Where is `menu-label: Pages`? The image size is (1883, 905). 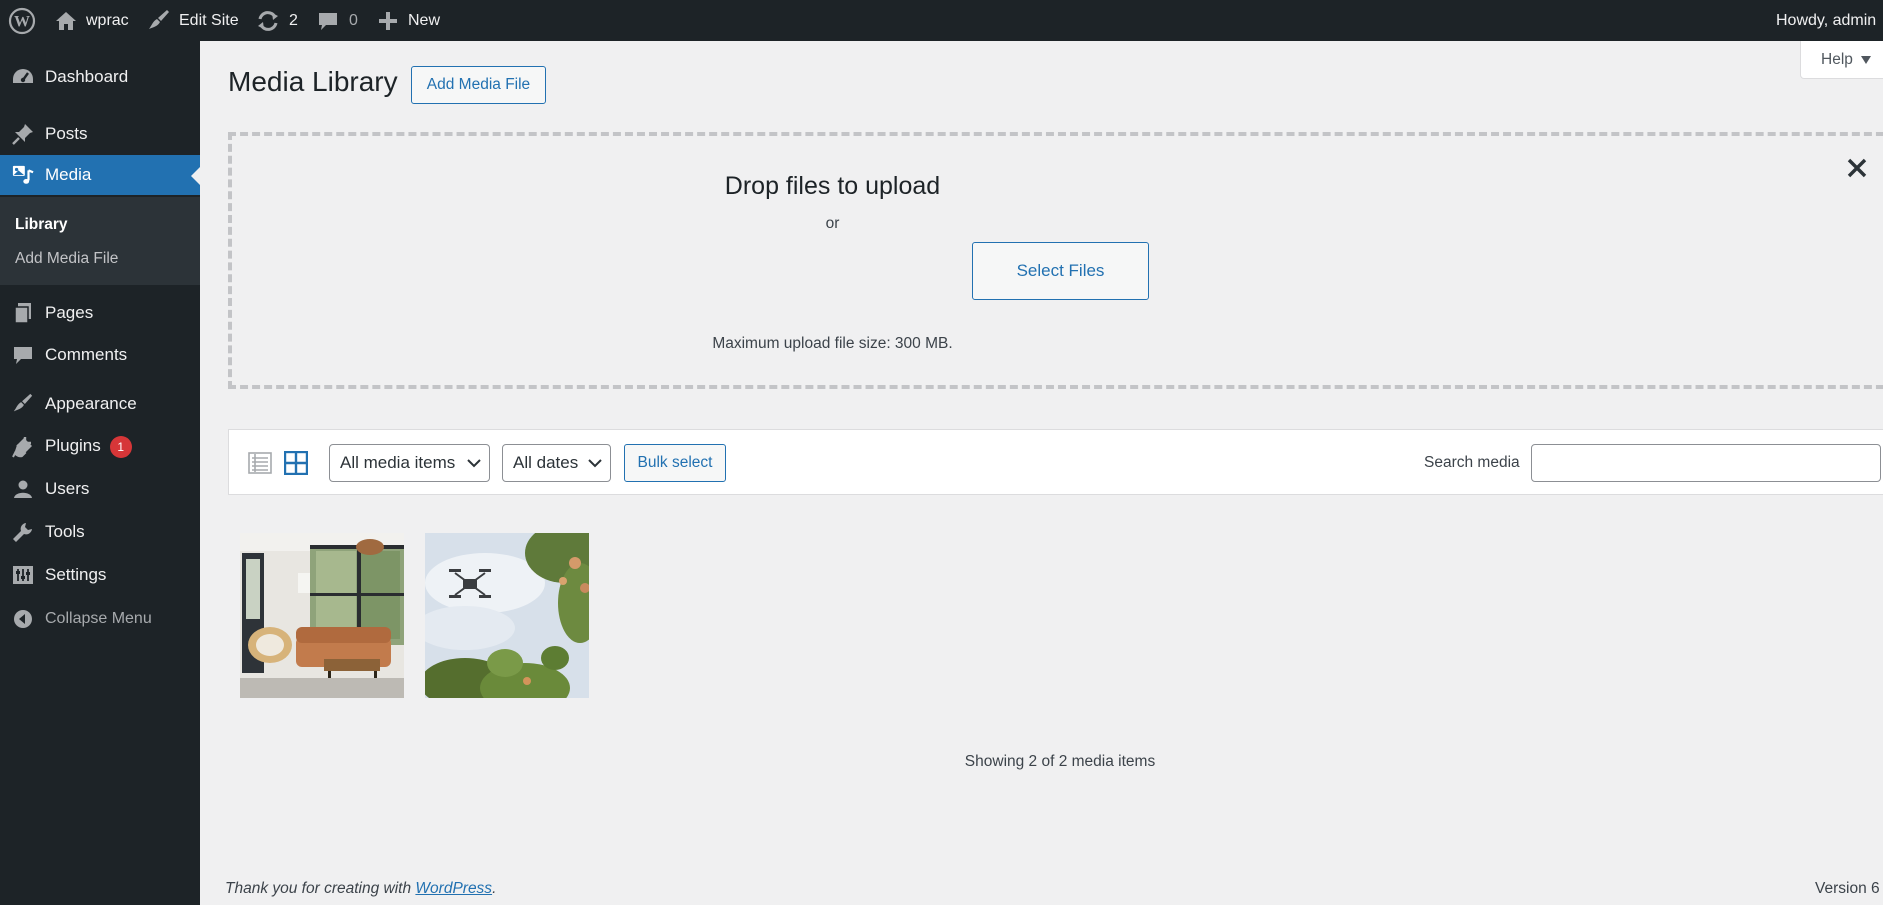
menu-label: Pages is located at coordinates (69, 312).